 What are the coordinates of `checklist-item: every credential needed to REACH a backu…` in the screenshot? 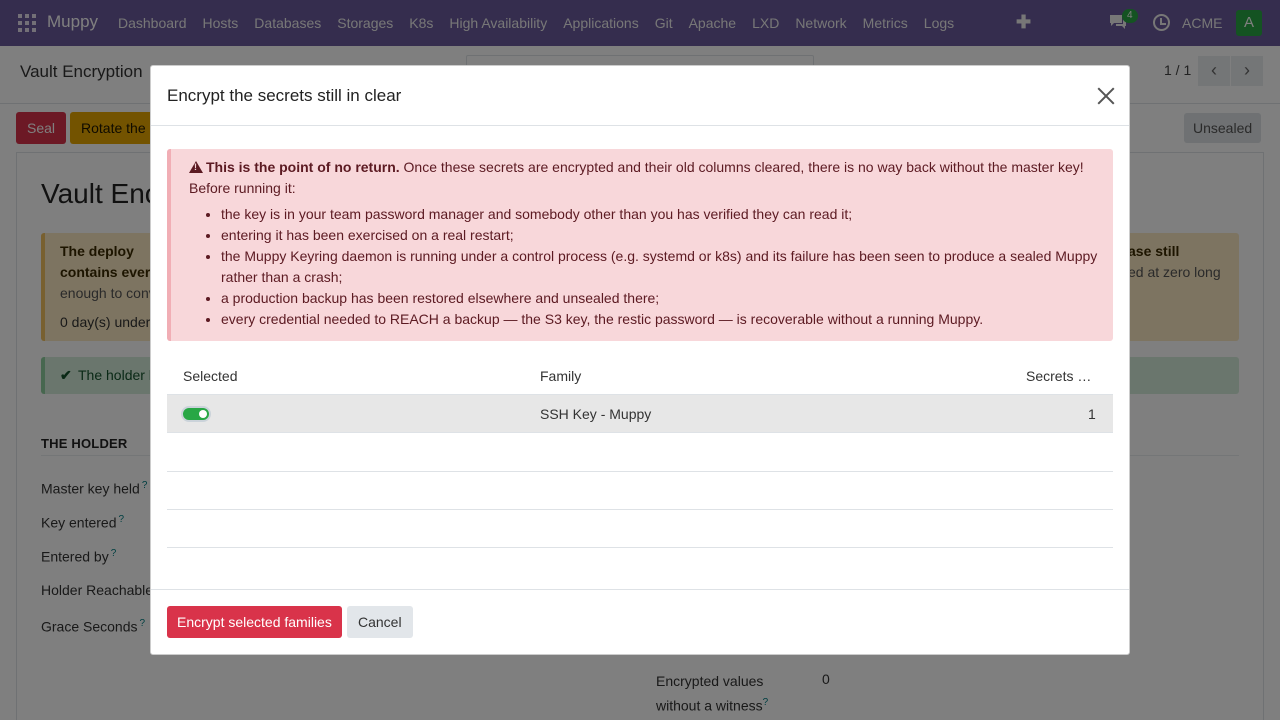 It's located at (662, 319).